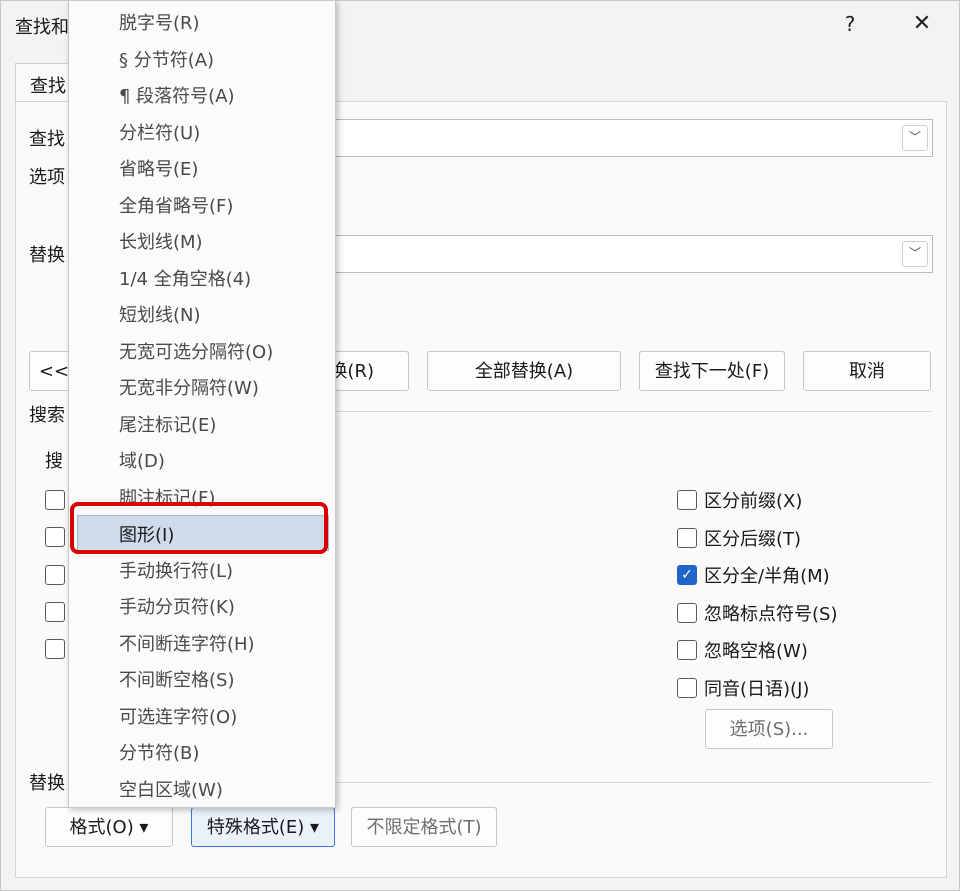  I want to click on menu-item-label: § 分节符(A), so click(167, 60).